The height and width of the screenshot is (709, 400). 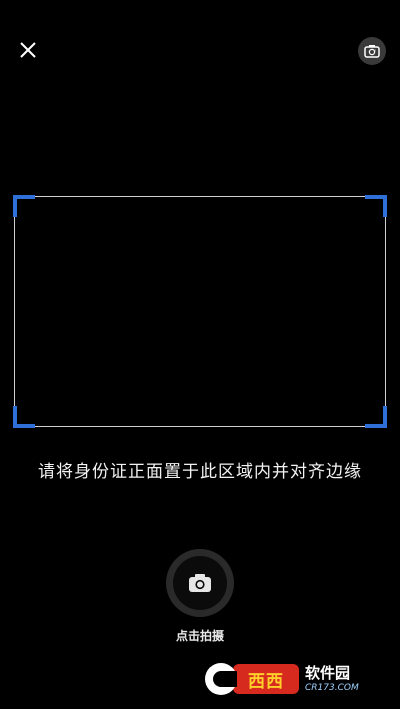 I want to click on watermark-domain: CR173.COM, so click(x=332, y=687).